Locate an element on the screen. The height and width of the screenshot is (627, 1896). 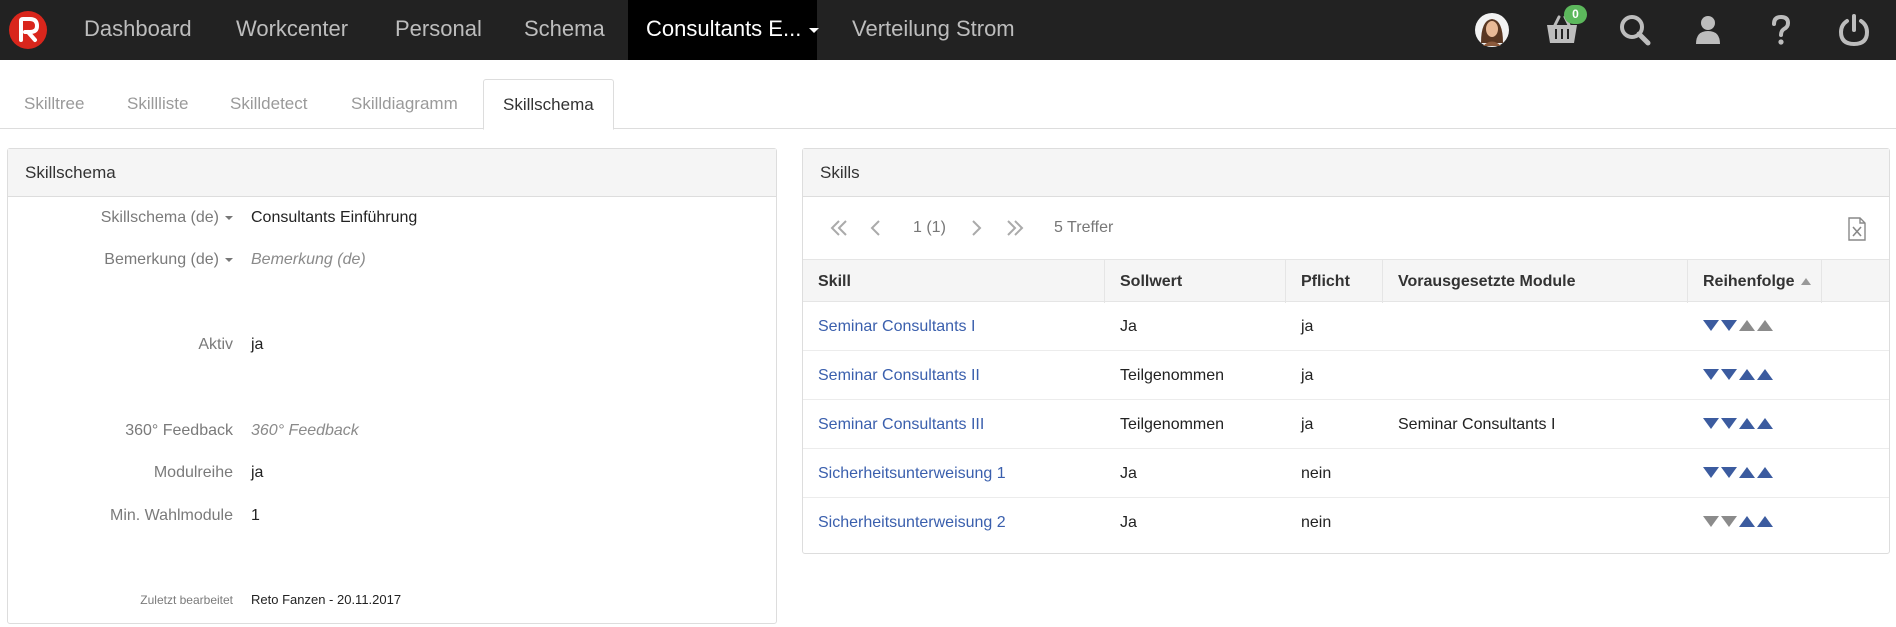
table-row: Seminar Consultants I Ja ja is located at coordinates (1346, 327).